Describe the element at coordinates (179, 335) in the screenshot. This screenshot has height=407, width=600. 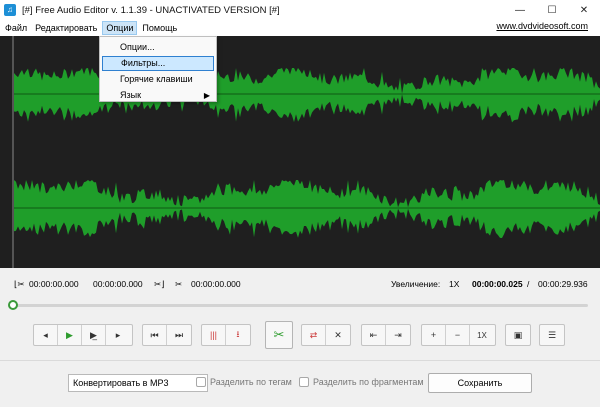
I see `skip-forward-icon: ⏭` at that location.